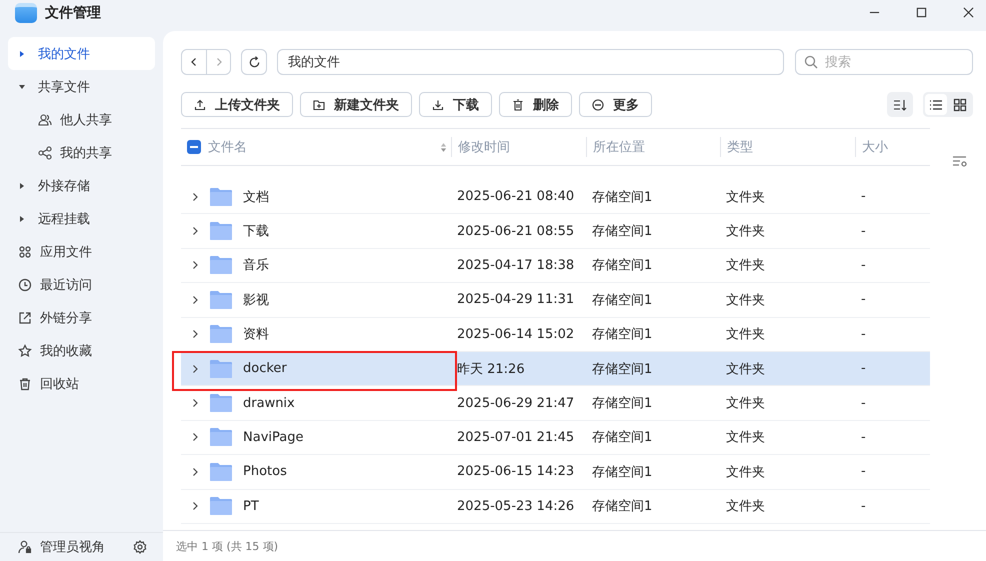 Image resolution: width=986 pixels, height=561 pixels. What do you see at coordinates (25, 547) in the screenshot?
I see `user-lock-icon` at bounding box center [25, 547].